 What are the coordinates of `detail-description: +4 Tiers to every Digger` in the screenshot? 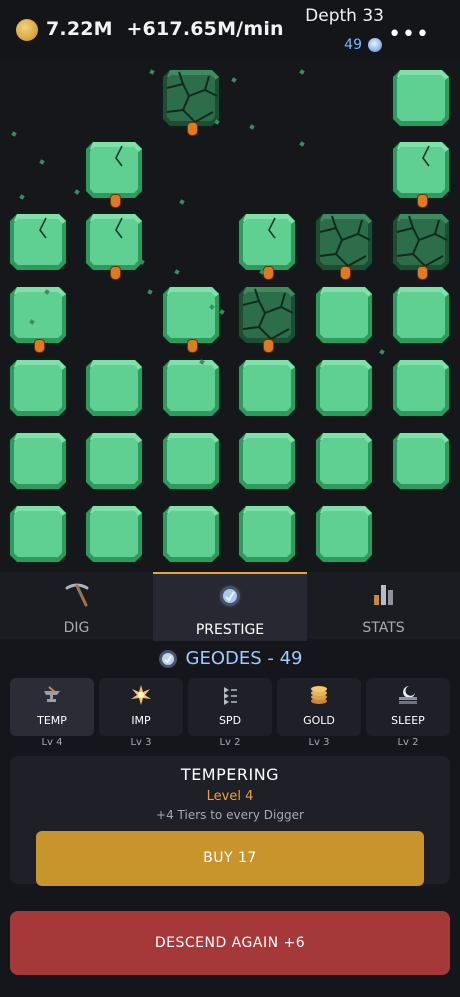 It's located at (230, 815).